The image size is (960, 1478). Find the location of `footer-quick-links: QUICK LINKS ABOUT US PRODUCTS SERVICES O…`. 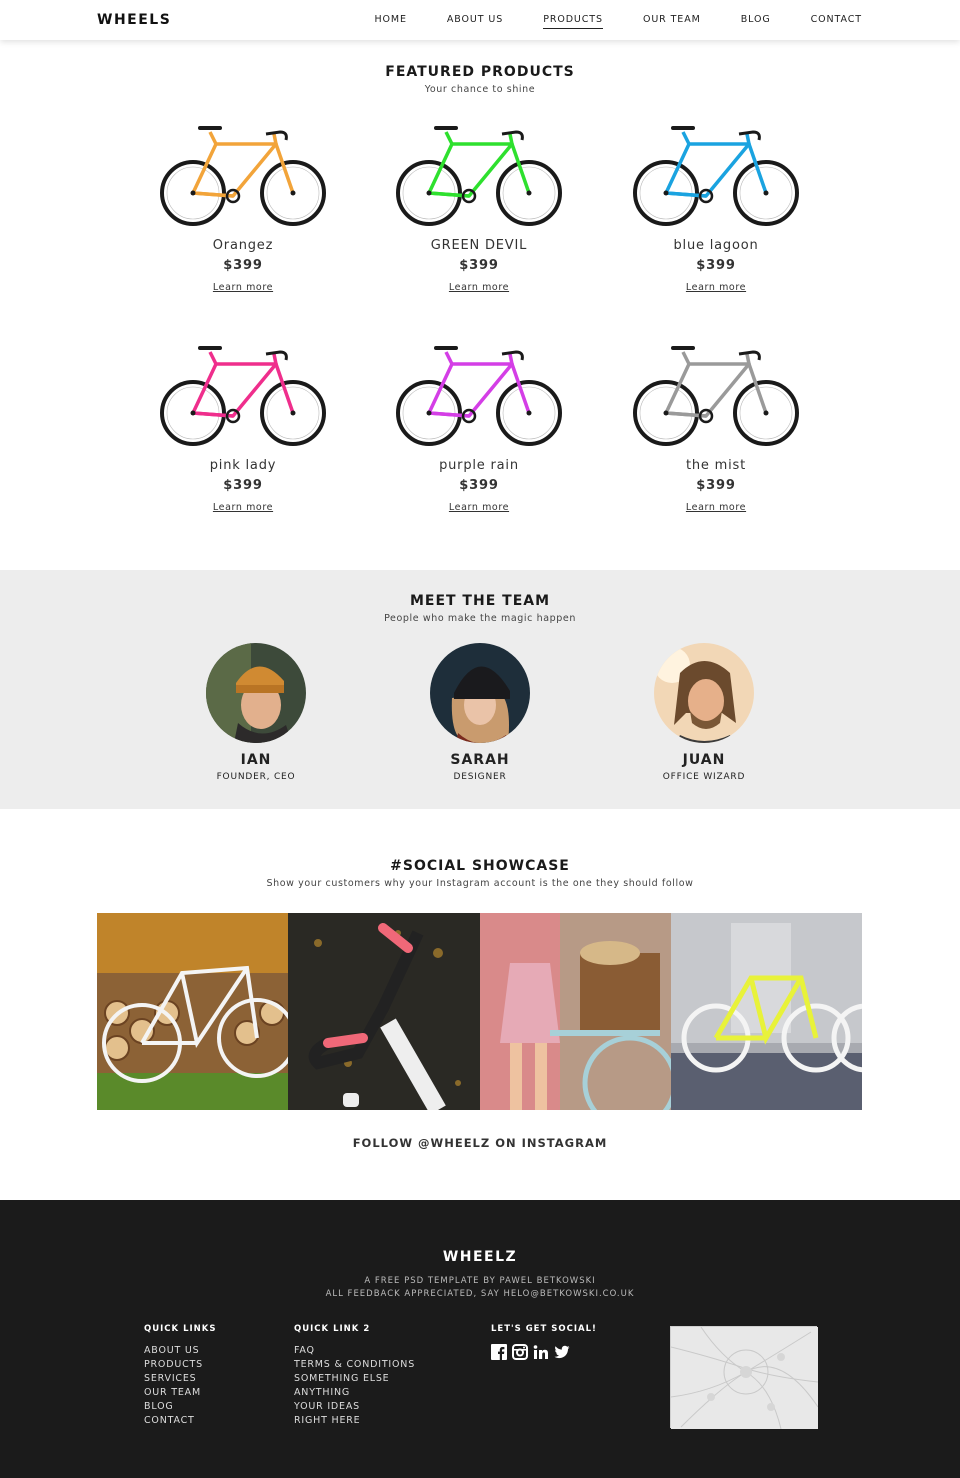

footer-quick-links: QUICK LINKS ABOUT US PRODUCTS SERVICES O… is located at coordinates (180, 1376).